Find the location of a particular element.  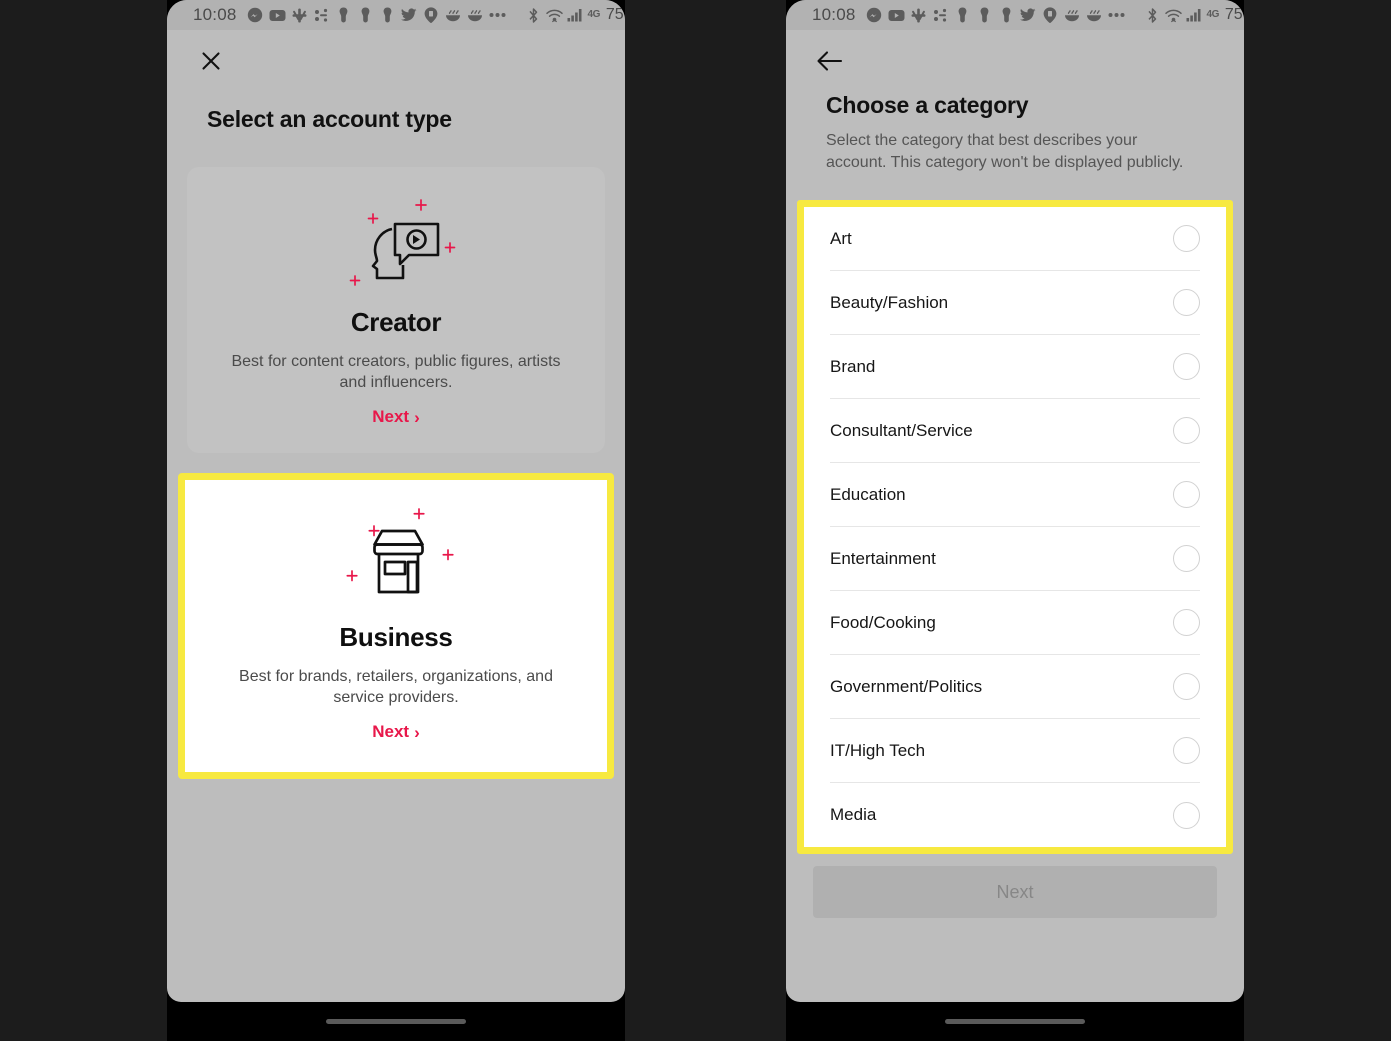

category-label: Beauty/Fashion is located at coordinates (889, 302).